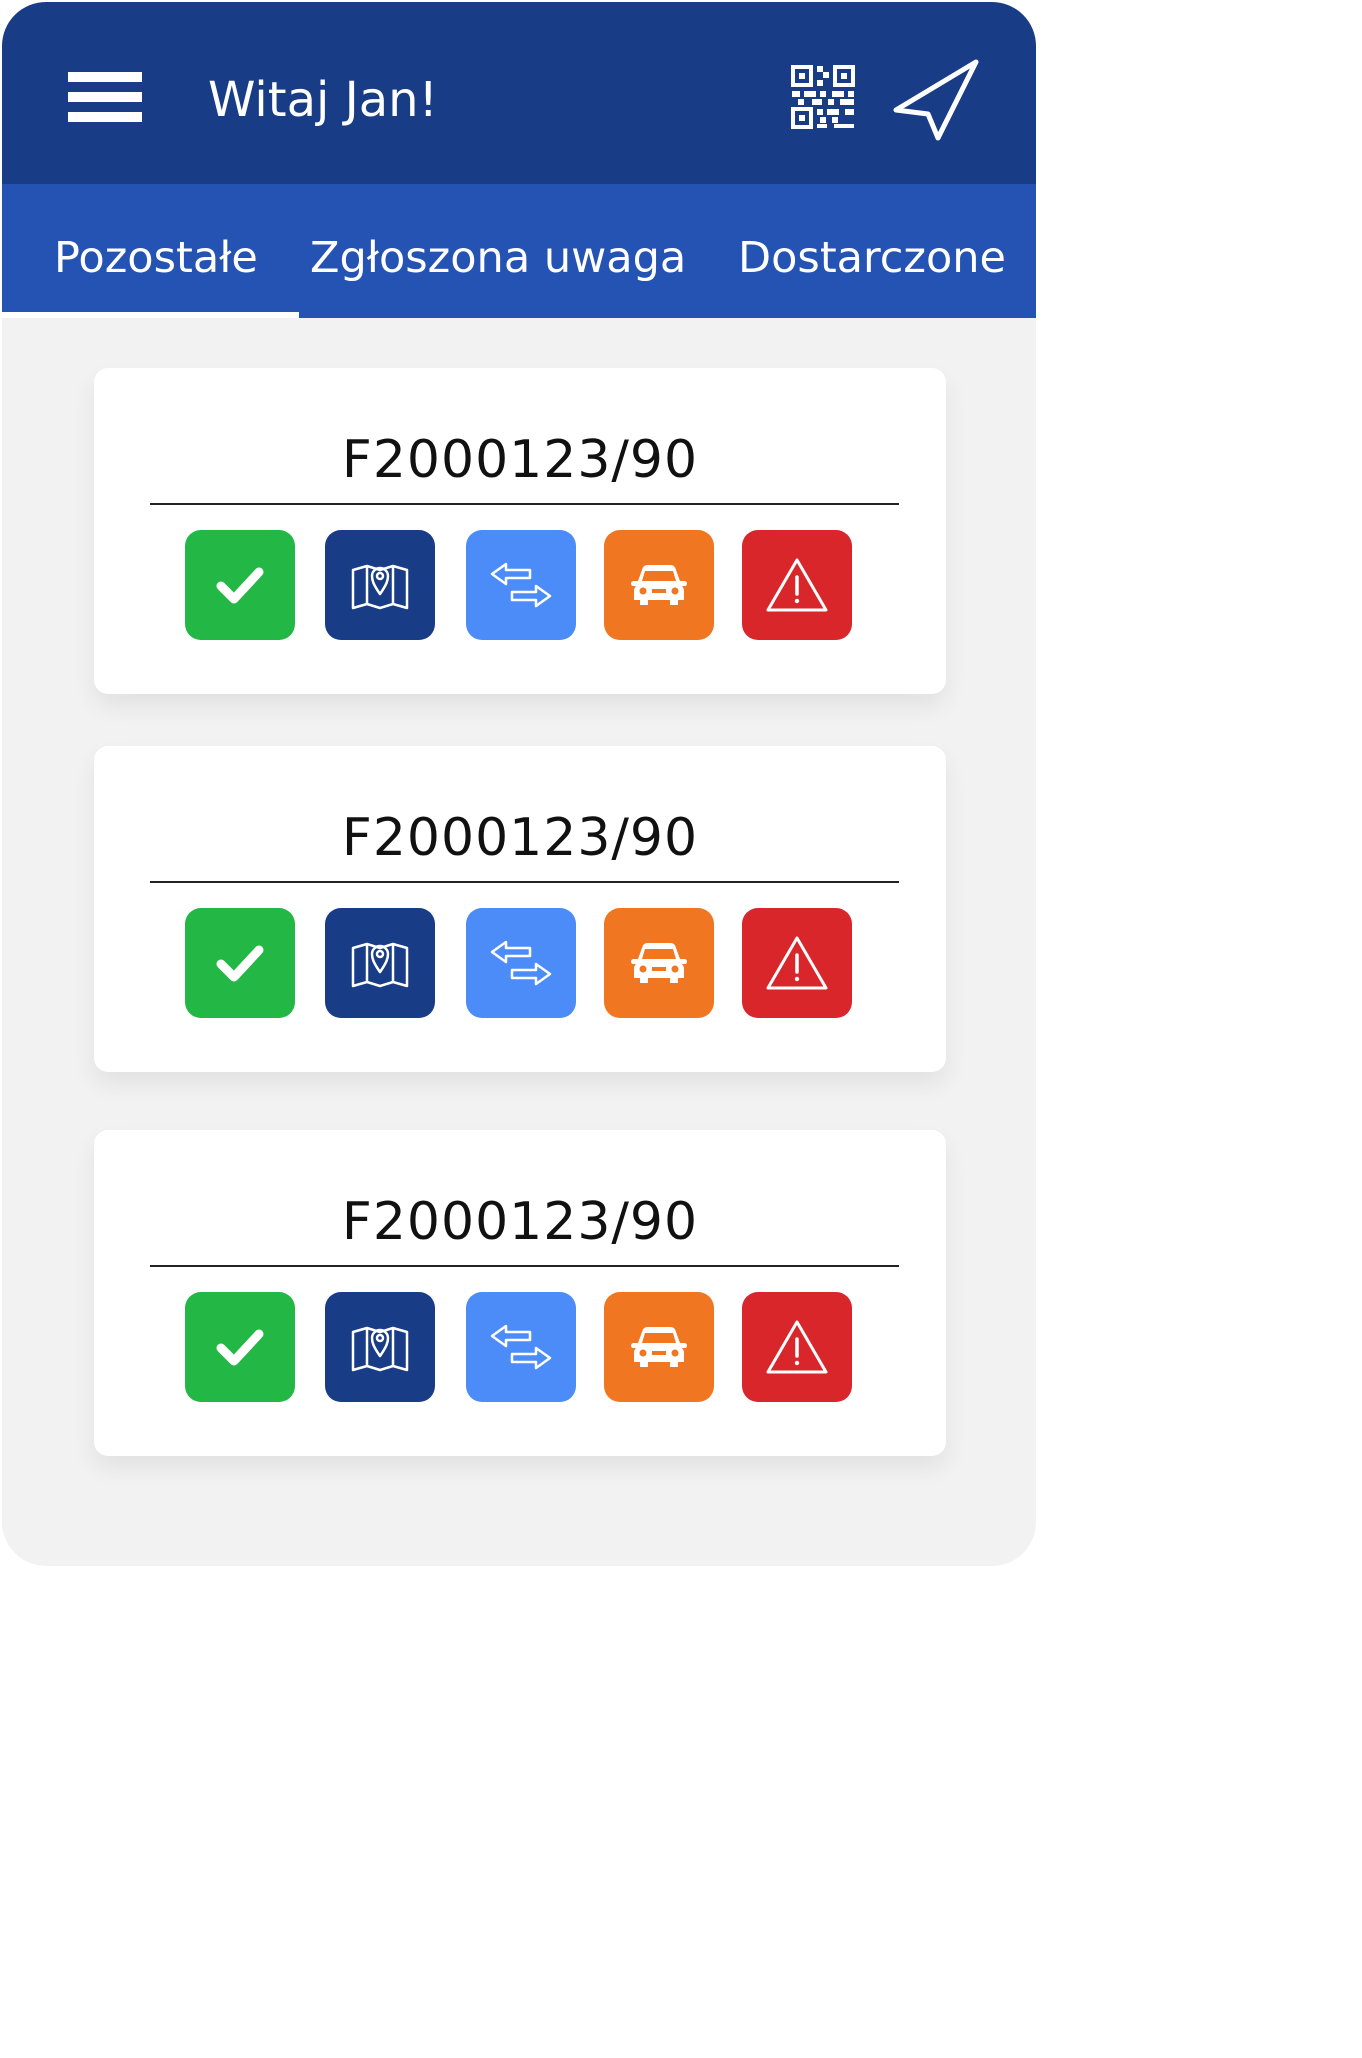  I want to click on tab-zgloszona-uwaga: Zgłoszona uwaga, so click(498, 251).